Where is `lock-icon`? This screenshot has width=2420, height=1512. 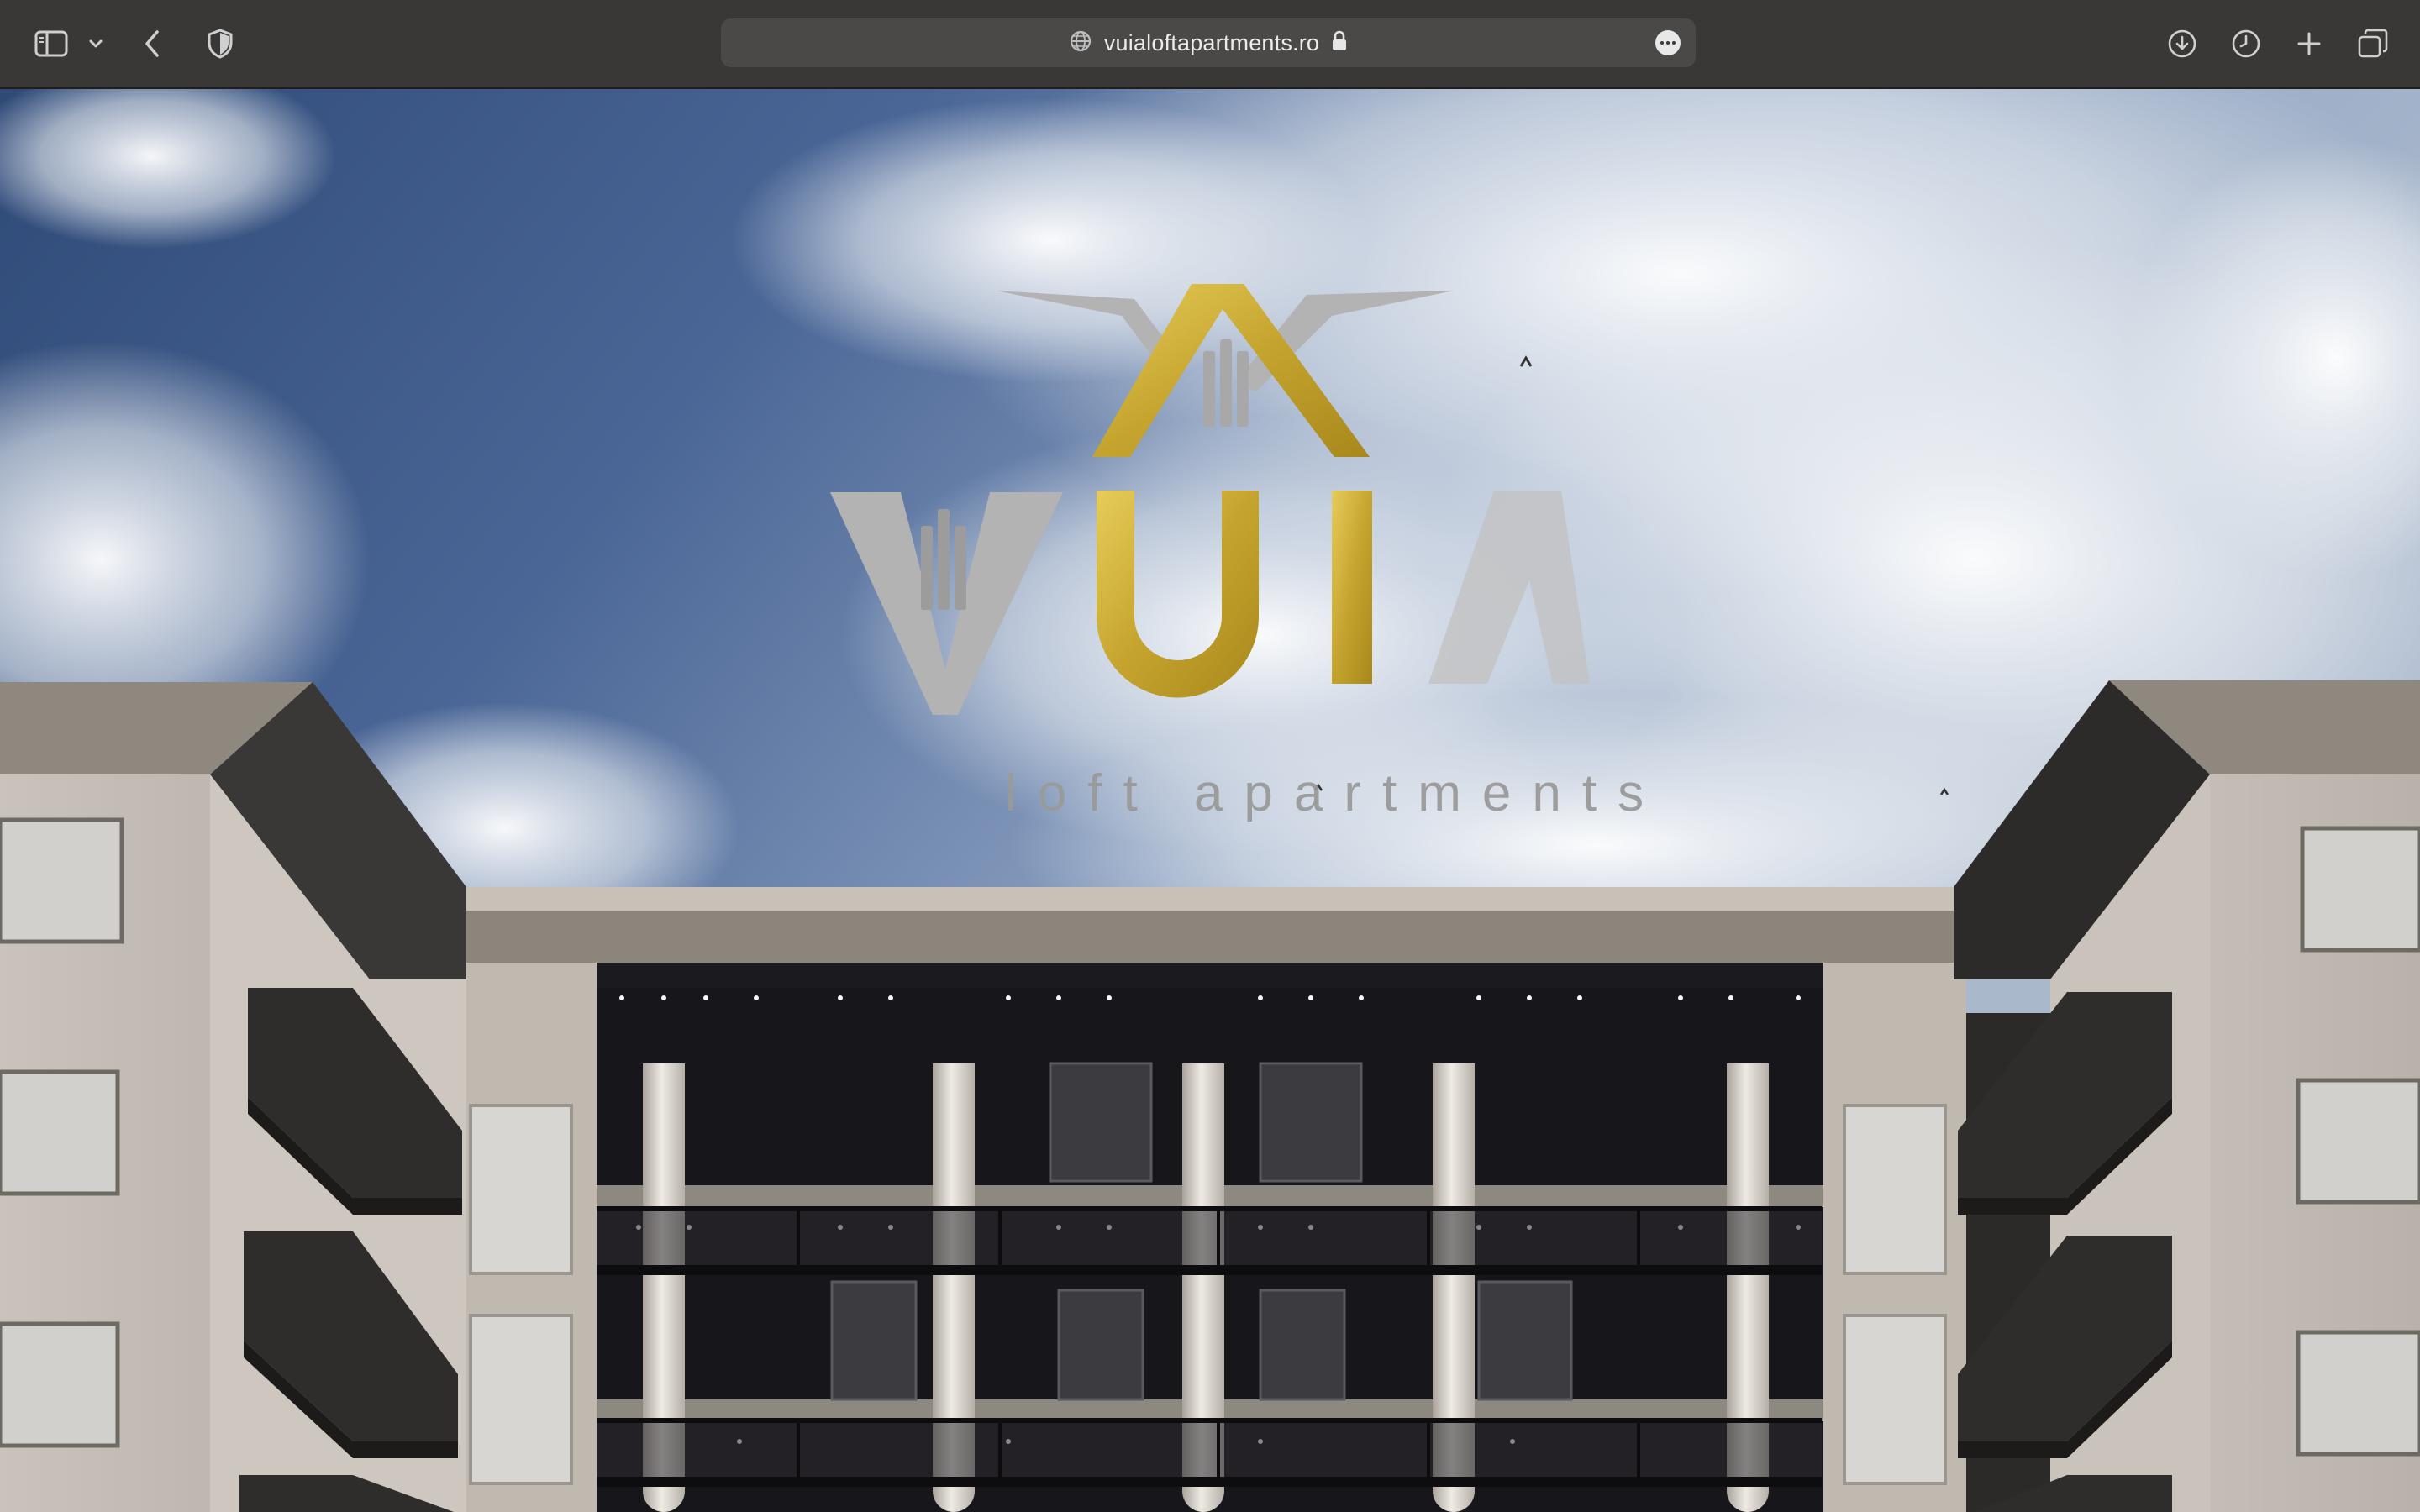
lock-icon is located at coordinates (1339, 43).